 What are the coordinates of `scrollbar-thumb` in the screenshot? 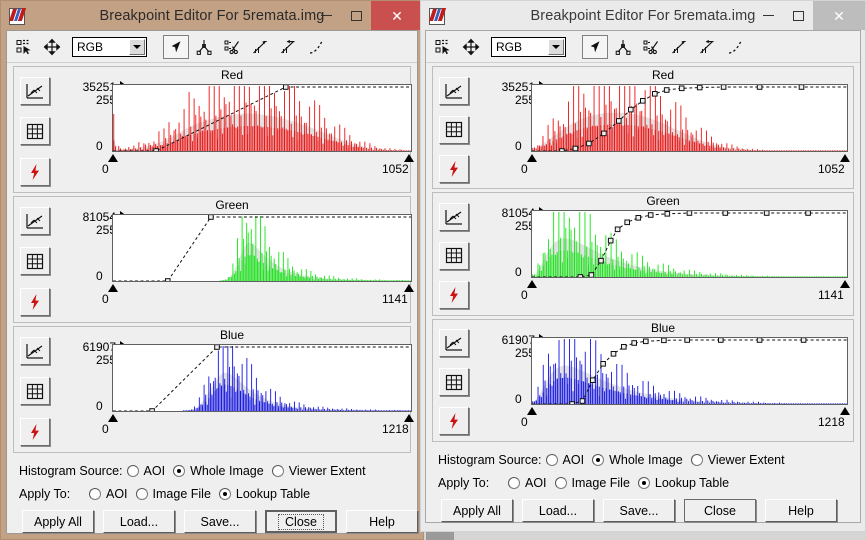 It's located at (440, 536).